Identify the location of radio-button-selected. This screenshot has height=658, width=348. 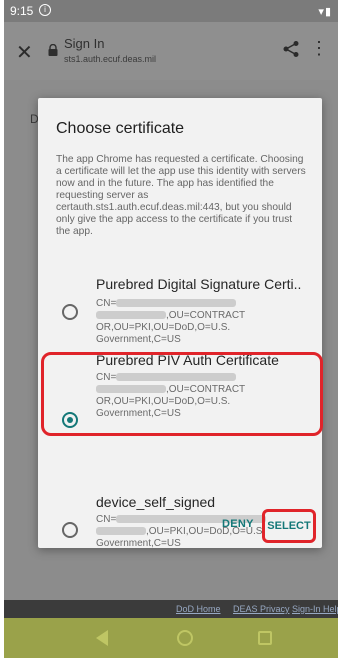
(70, 420).